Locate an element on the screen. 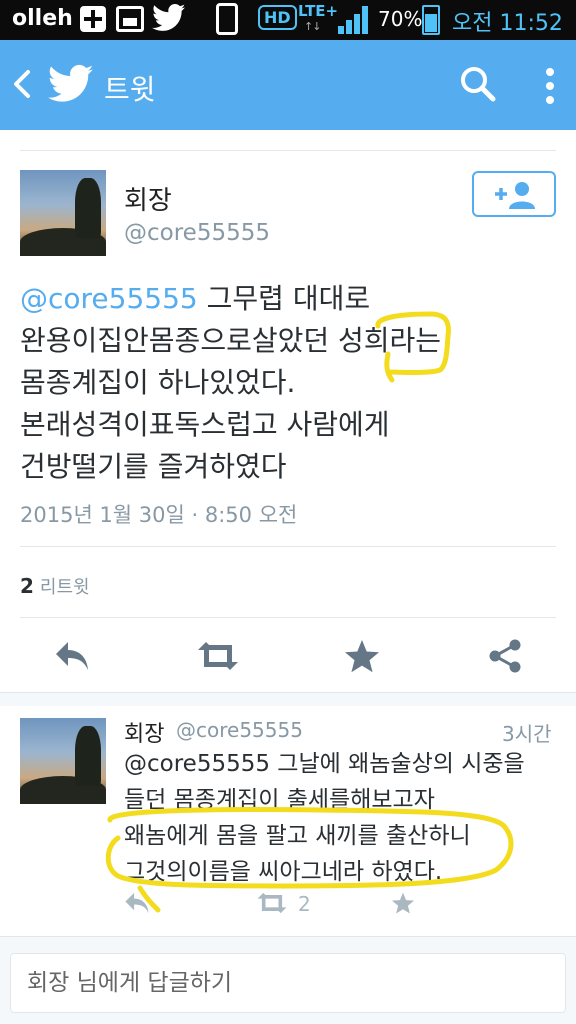 The height and width of the screenshot is (1024, 576). battery-percent: 70% is located at coordinates (400, 19).